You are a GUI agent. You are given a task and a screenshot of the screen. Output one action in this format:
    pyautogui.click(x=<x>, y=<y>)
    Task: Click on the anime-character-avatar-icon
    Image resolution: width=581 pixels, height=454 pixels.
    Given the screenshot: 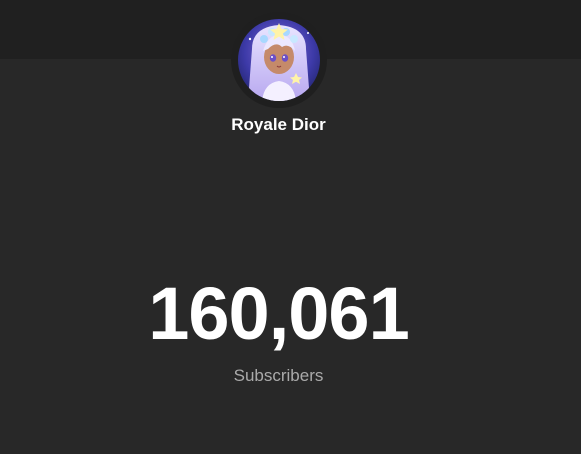 What is the action you would take?
    pyautogui.click(x=279, y=60)
    